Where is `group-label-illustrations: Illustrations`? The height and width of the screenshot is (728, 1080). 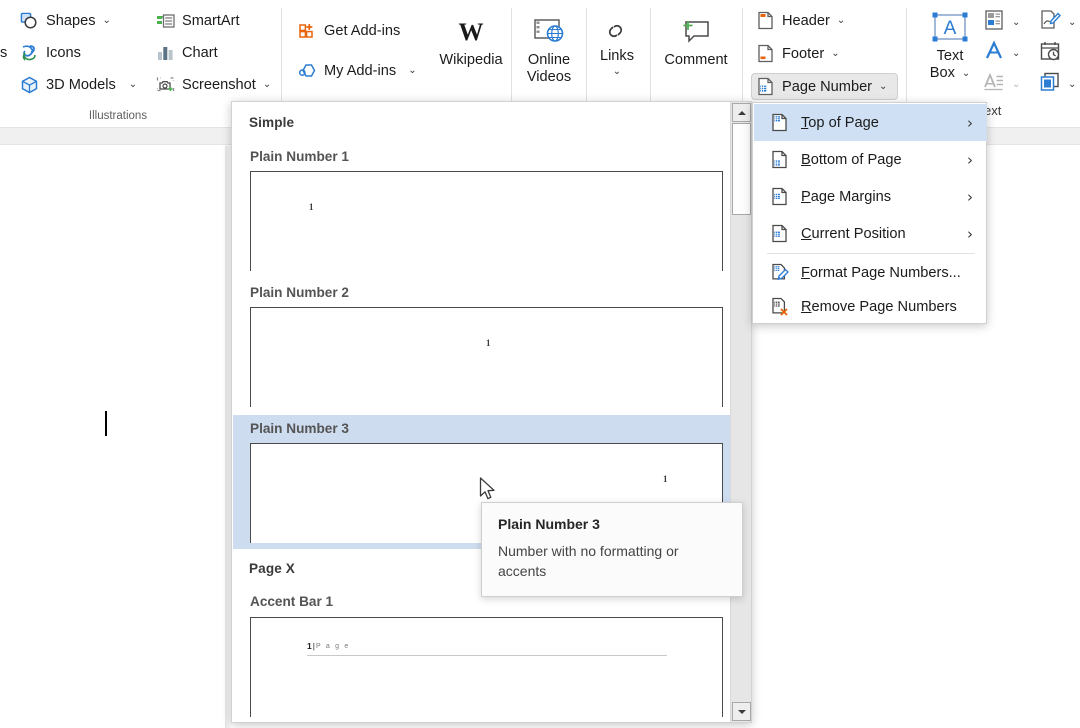
group-label-illustrations: Illustrations is located at coordinates (118, 116).